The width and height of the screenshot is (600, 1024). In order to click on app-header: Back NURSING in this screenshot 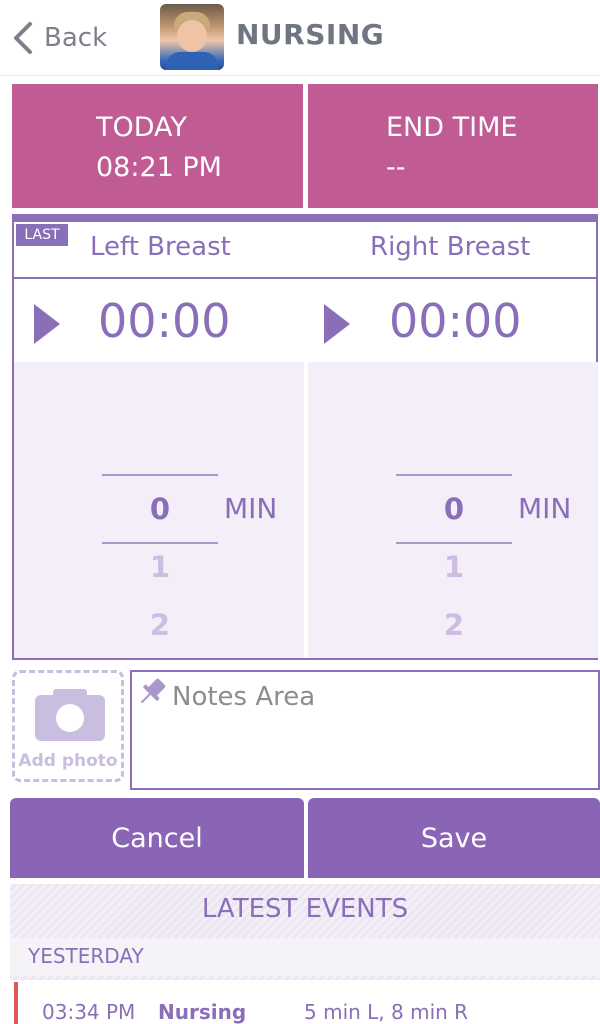, I will do `click(300, 38)`.